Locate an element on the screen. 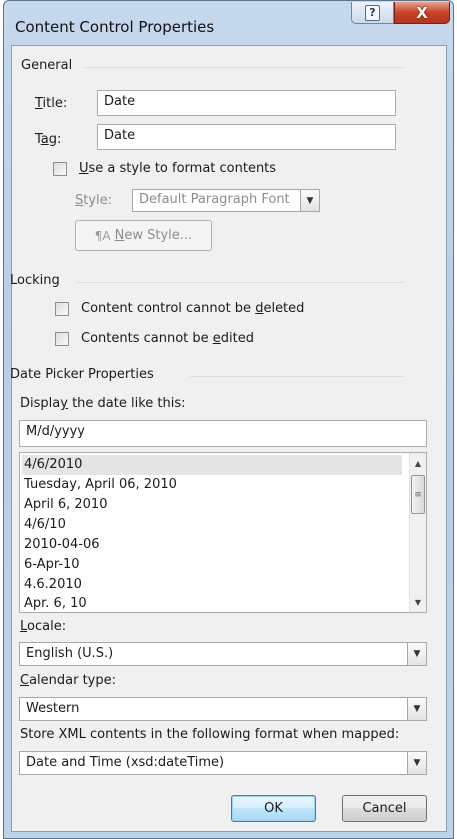 This screenshot has width=457, height=839. use-style-label: Use a style to format contents is located at coordinates (177, 168).